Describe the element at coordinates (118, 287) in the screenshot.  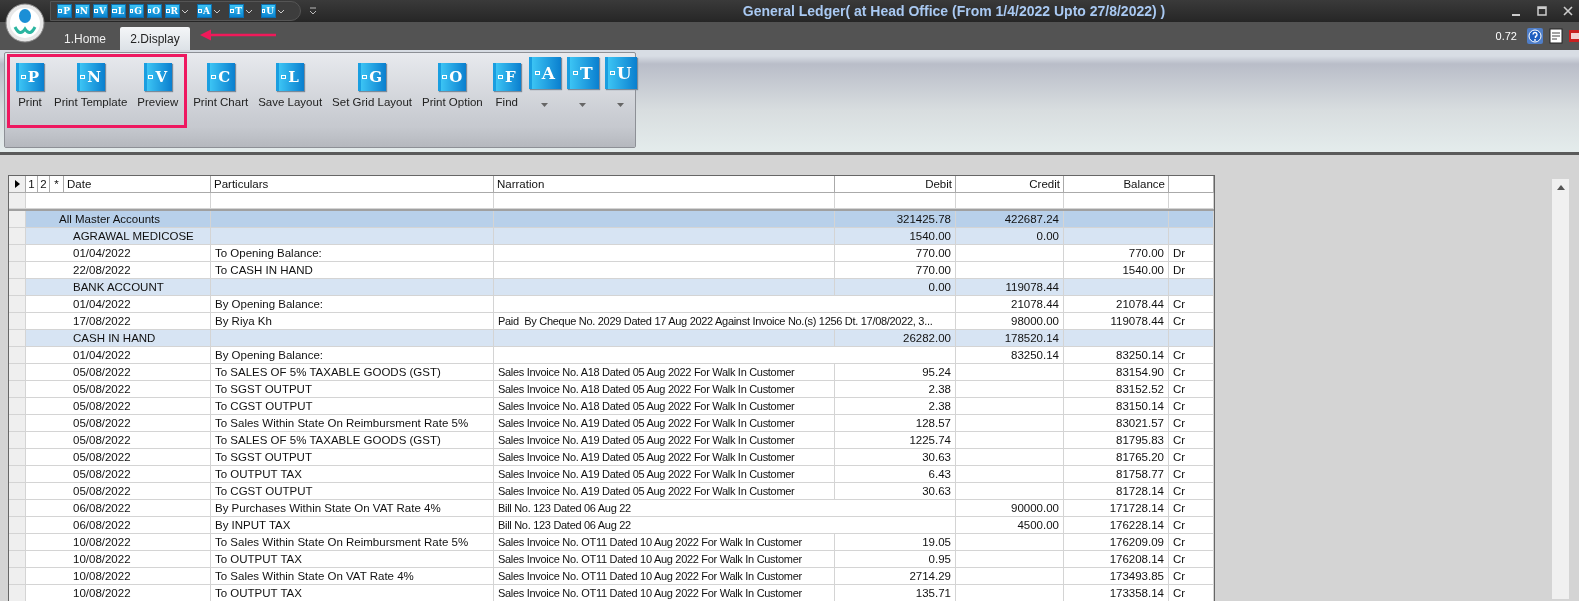
I see `account-label: BANK ACCOUNT` at that location.